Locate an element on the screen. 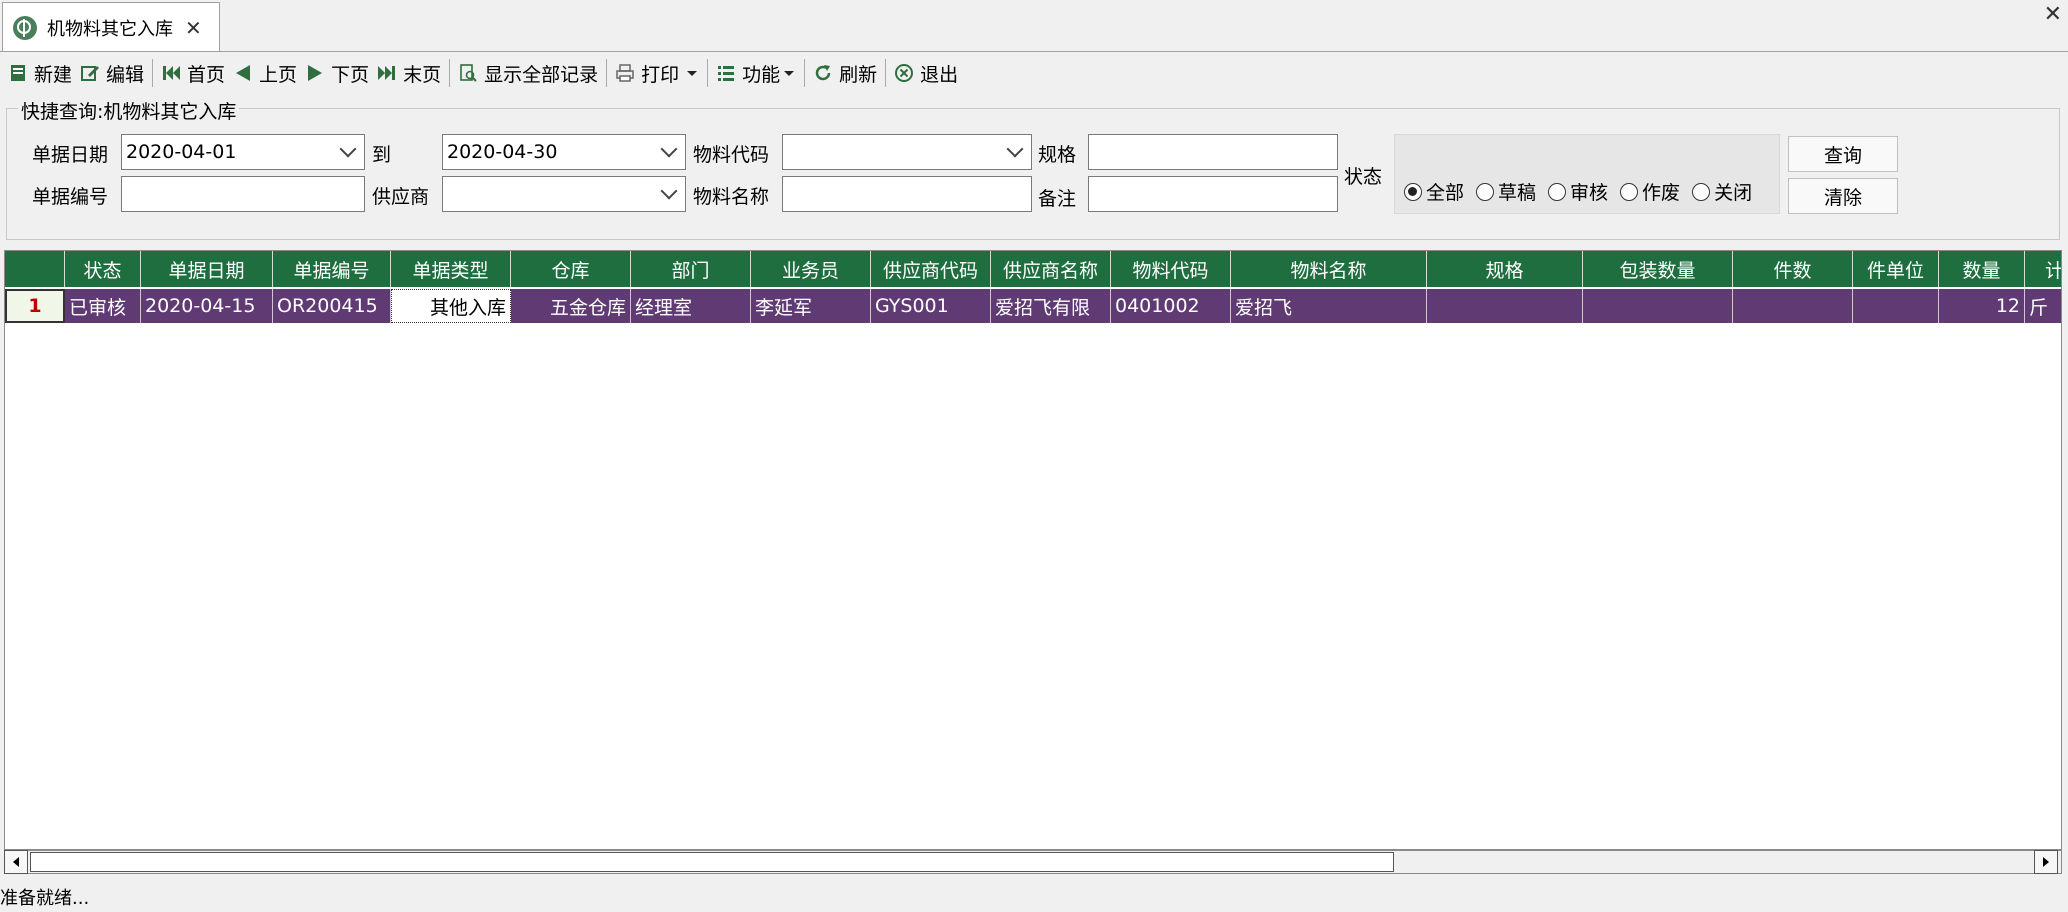 Image resolution: width=2068 pixels, height=912 pixels. quick-query-title: 快捷查询:机物料其它入库 is located at coordinates (129, 110).